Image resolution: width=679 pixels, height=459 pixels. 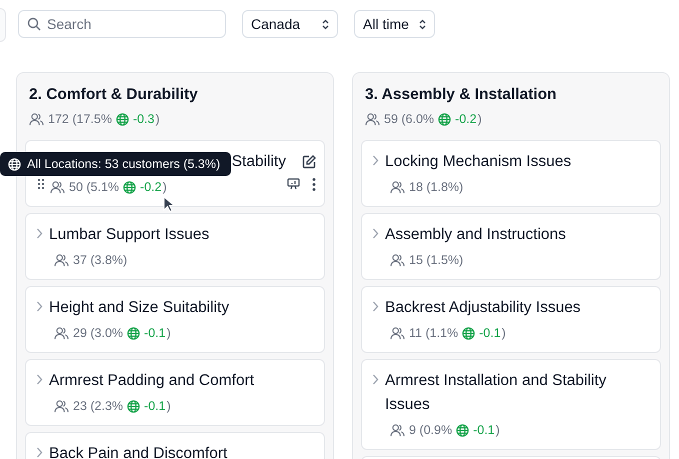 I want to click on category-title: 3. Assembly & Installation, so click(x=461, y=95).